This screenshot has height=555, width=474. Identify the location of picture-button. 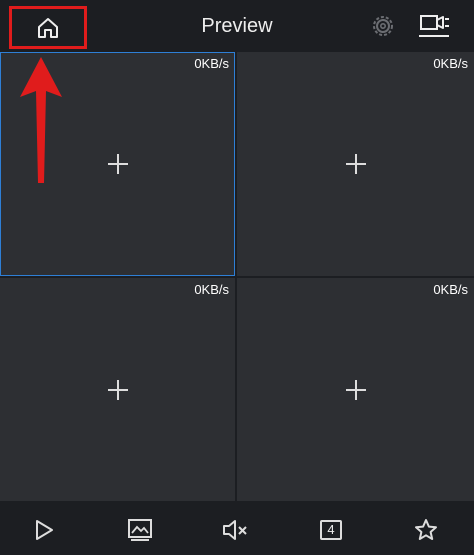
(140, 530).